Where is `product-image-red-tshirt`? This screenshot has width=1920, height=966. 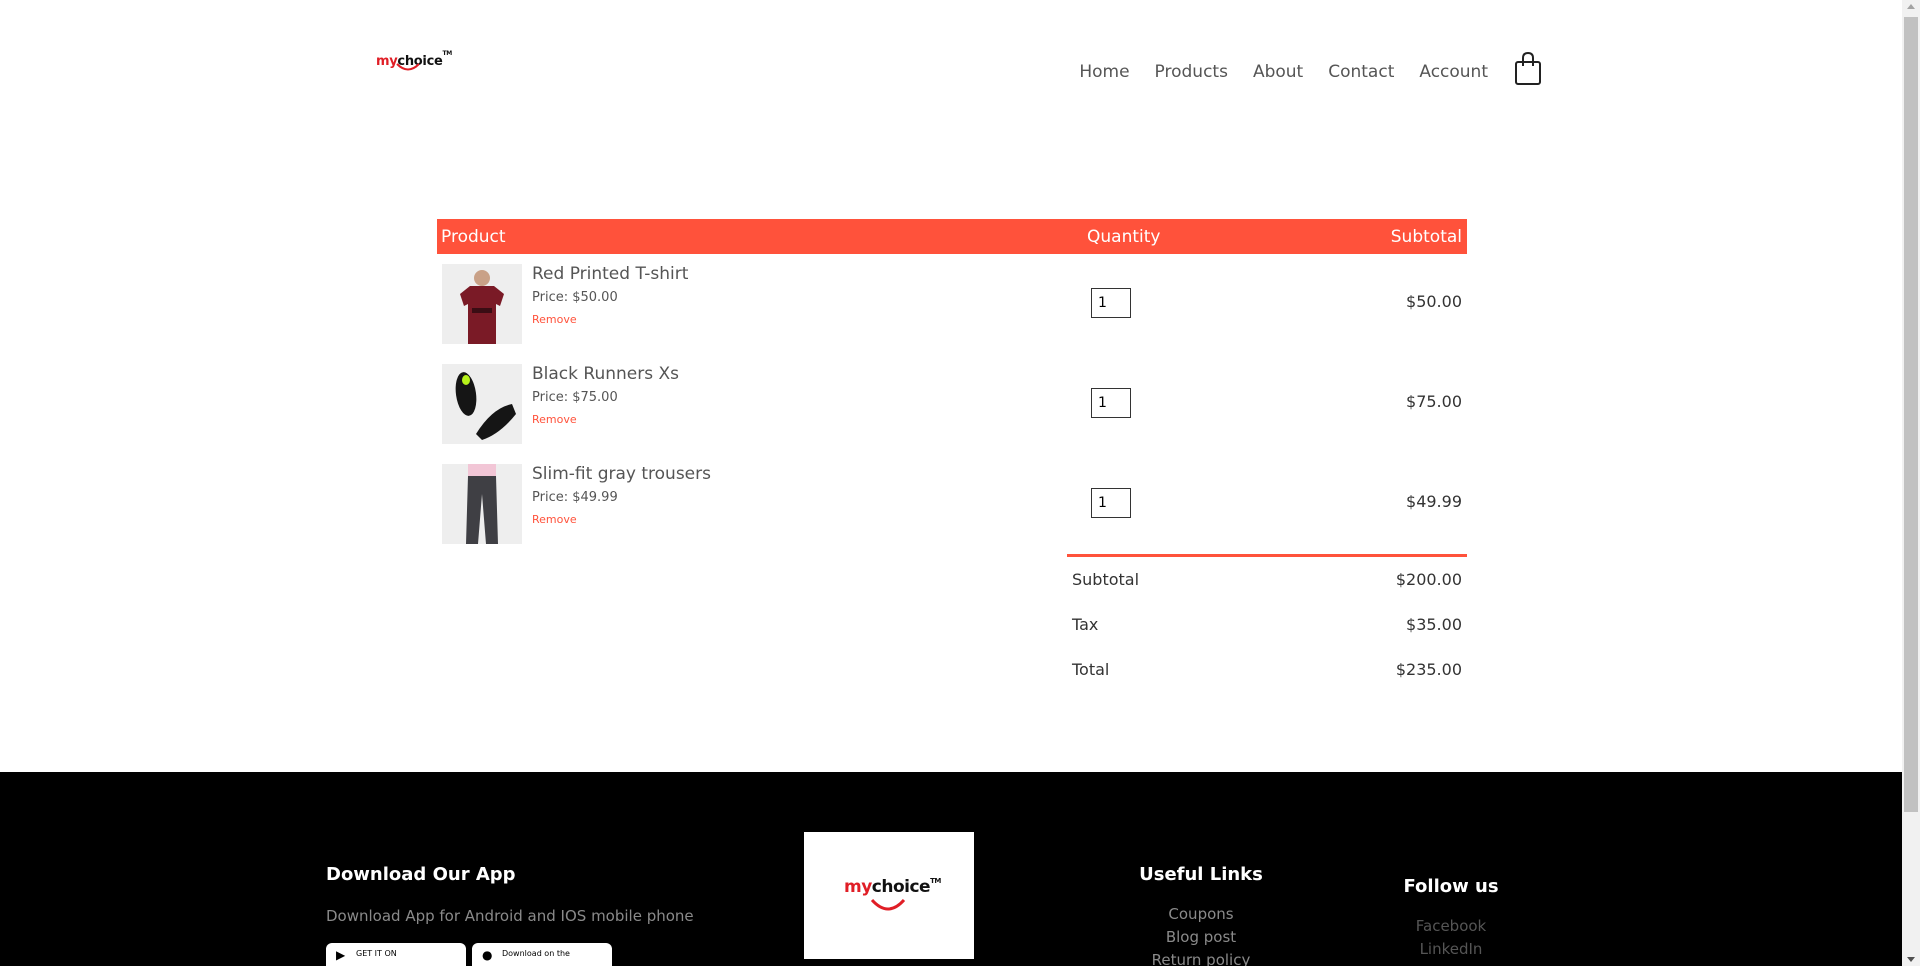 product-image-red-tshirt is located at coordinates (482, 304).